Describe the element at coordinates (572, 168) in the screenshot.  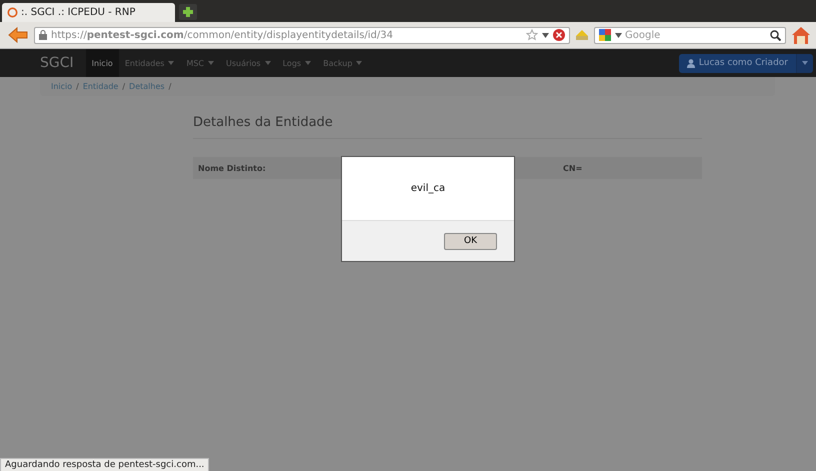
I see `field-value: CN=` at that location.